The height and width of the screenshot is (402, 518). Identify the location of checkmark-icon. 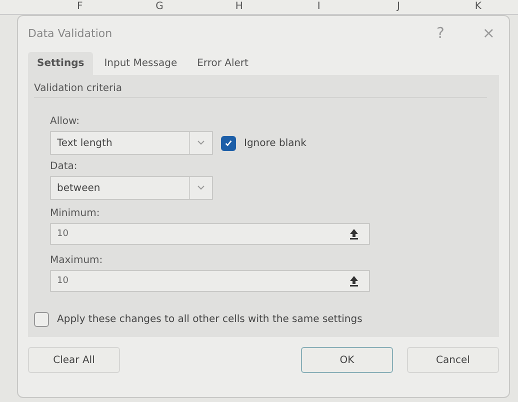
(228, 143).